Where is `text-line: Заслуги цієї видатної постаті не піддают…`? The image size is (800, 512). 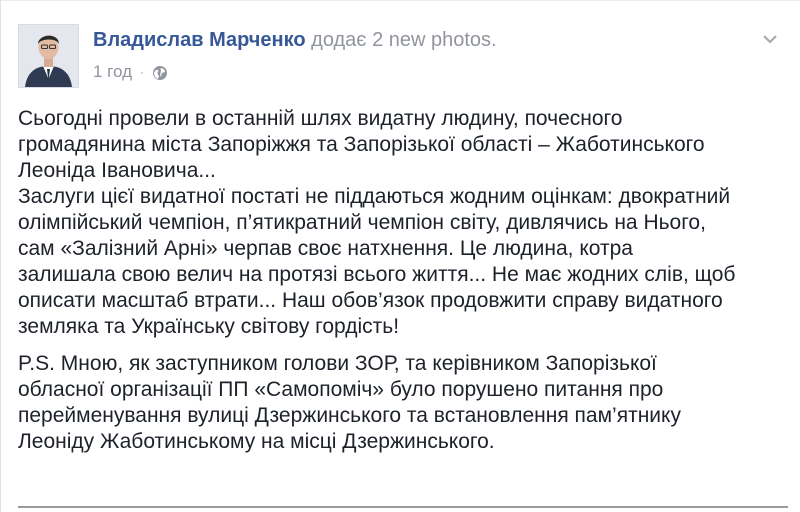
text-line: Заслуги цієї видатної постаті не піддают… is located at coordinates (374, 196).